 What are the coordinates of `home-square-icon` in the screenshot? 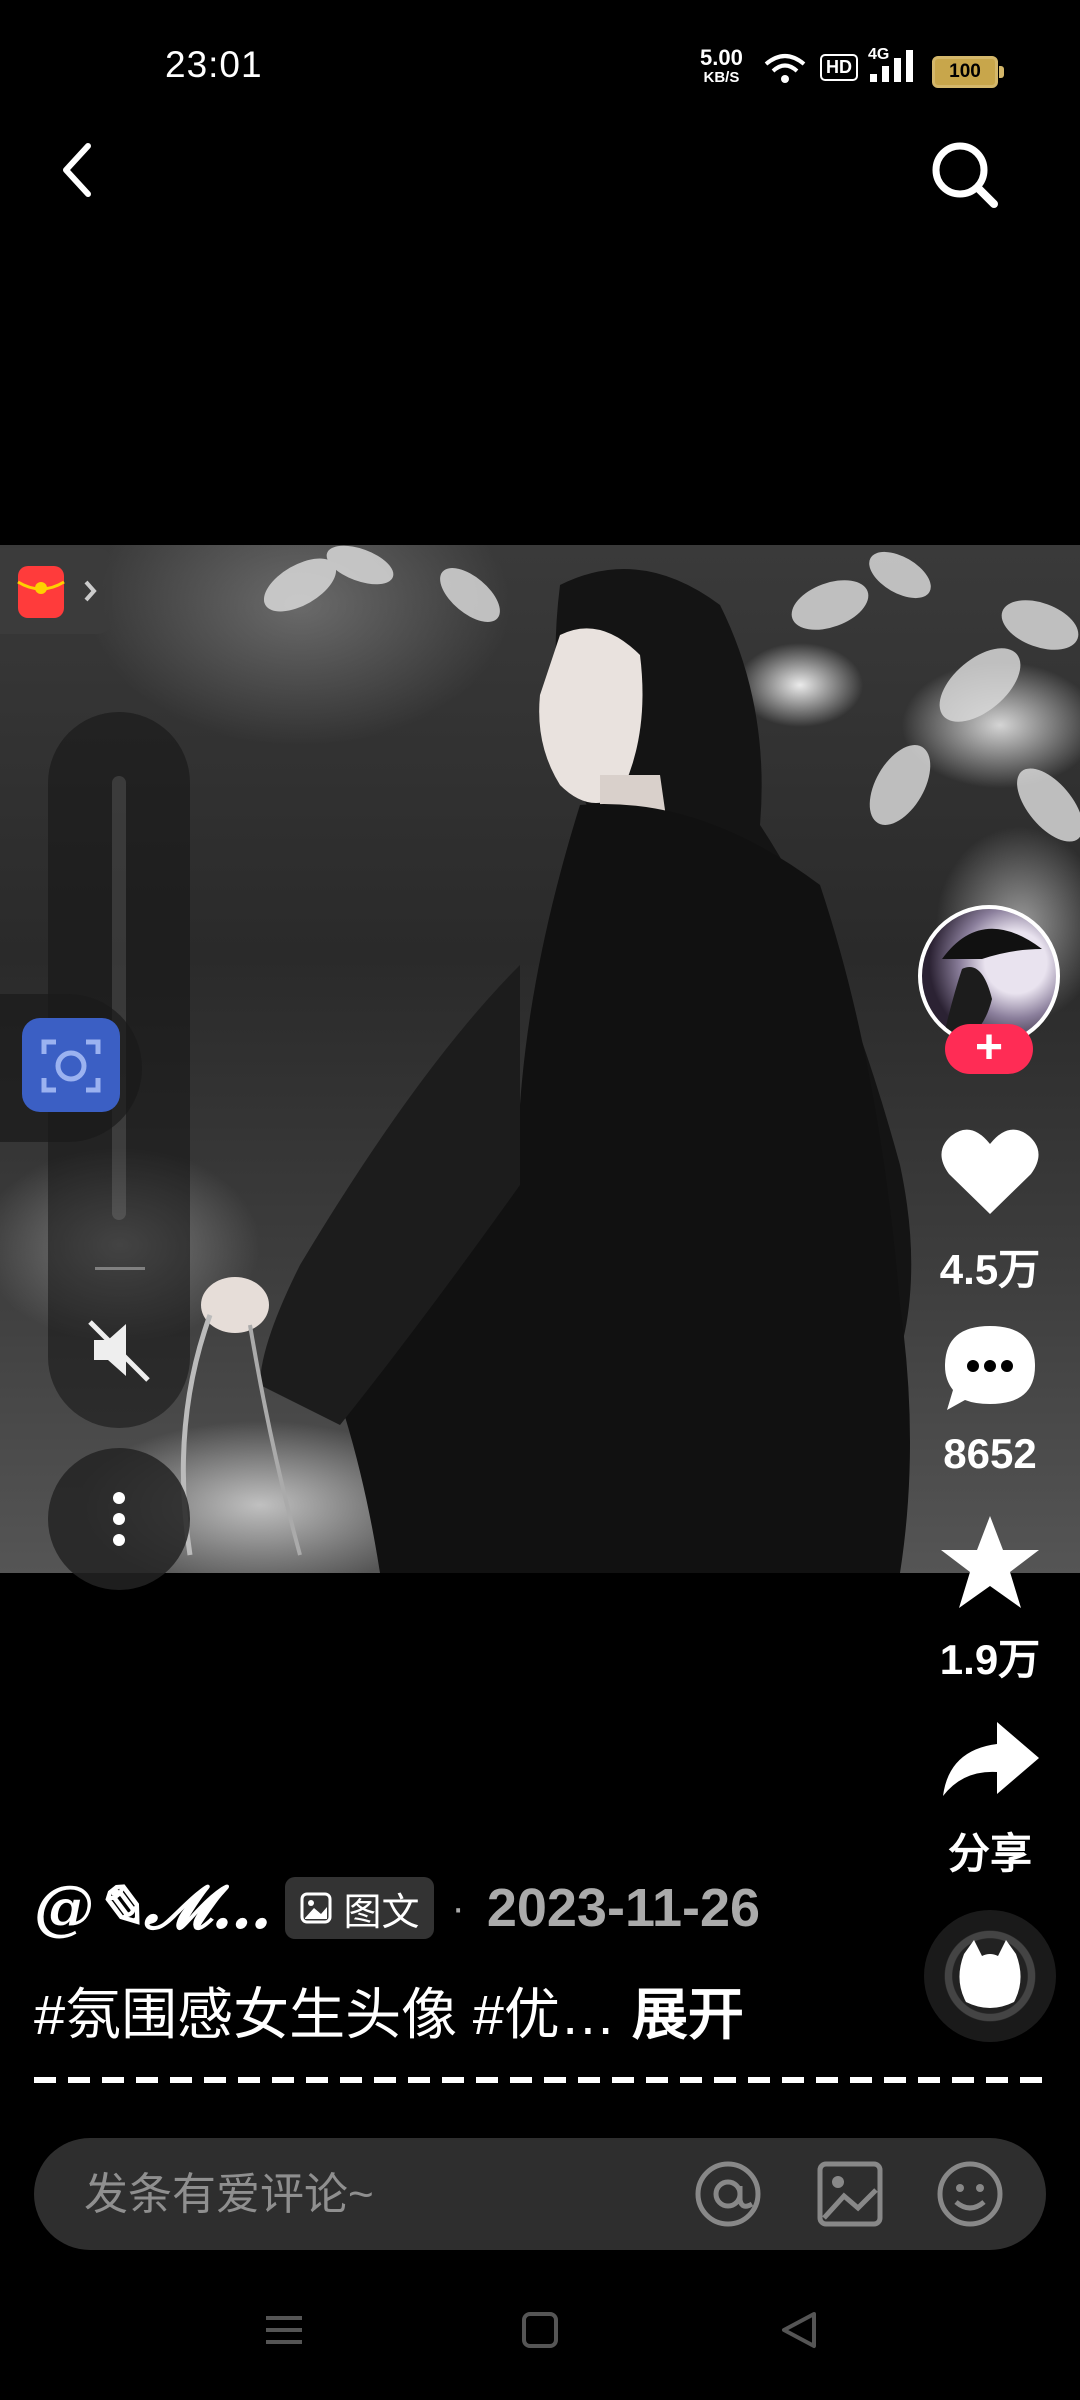 It's located at (540, 2330).